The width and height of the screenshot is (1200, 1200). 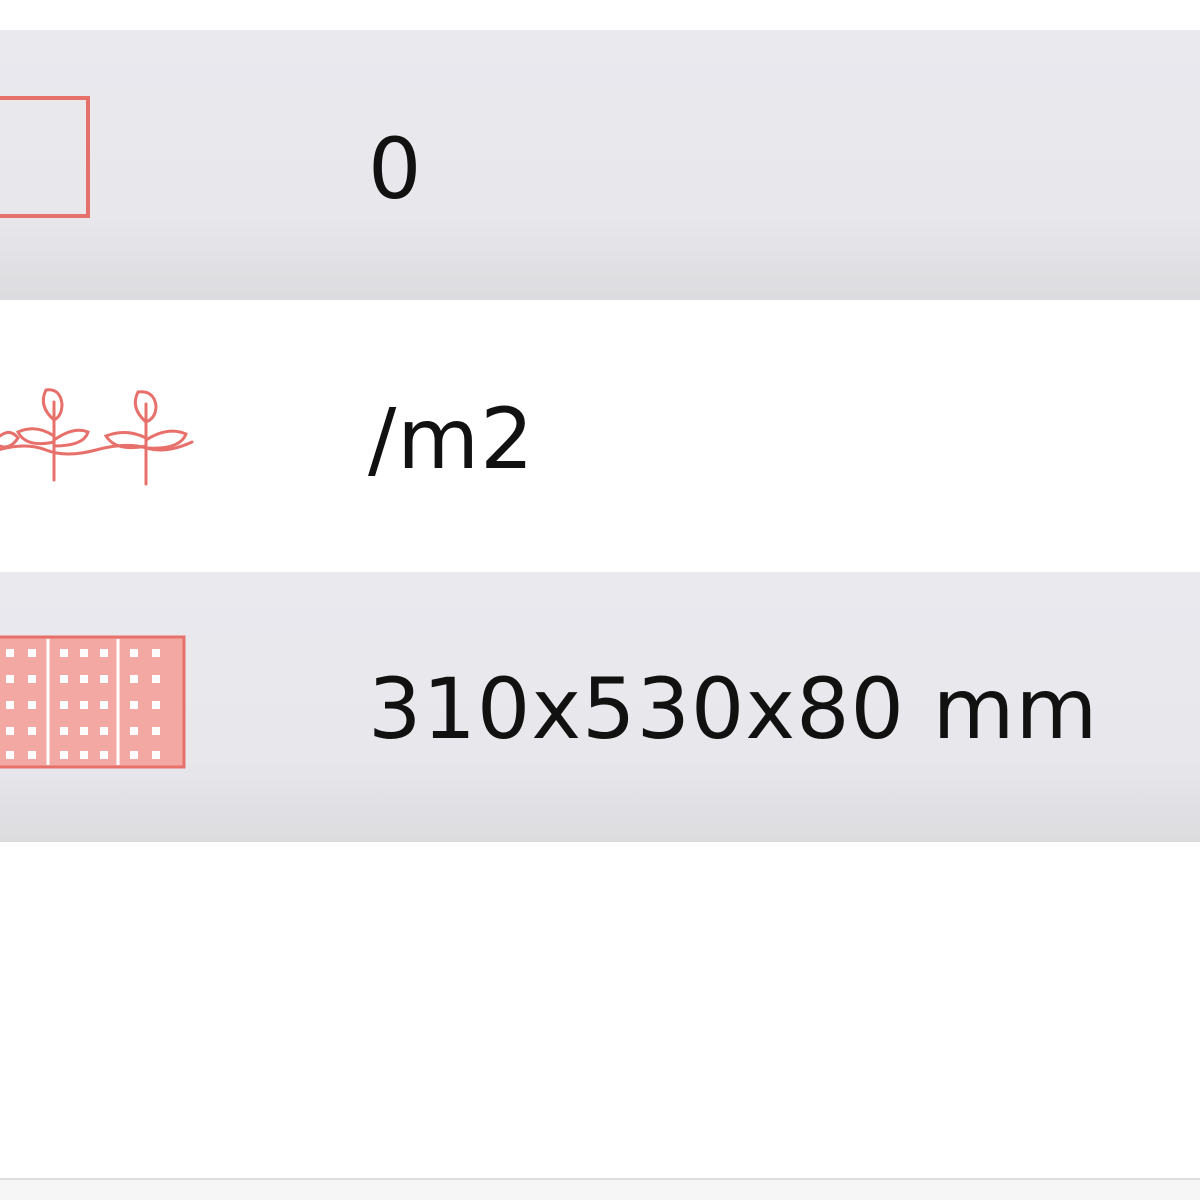 What do you see at coordinates (395, 169) in the screenshot?
I see `spec-value-count: 0` at bounding box center [395, 169].